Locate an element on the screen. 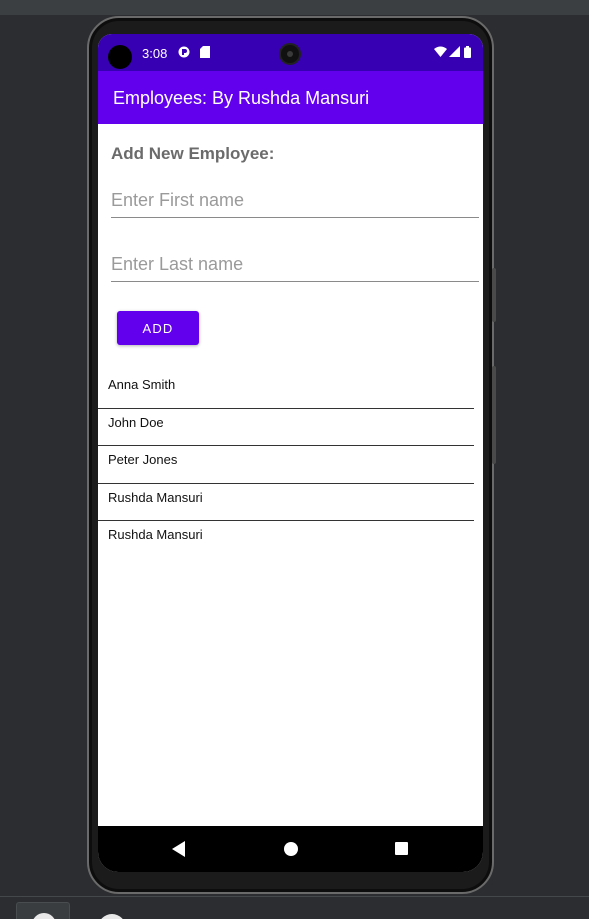  sd-card-icon is located at coordinates (205, 54).